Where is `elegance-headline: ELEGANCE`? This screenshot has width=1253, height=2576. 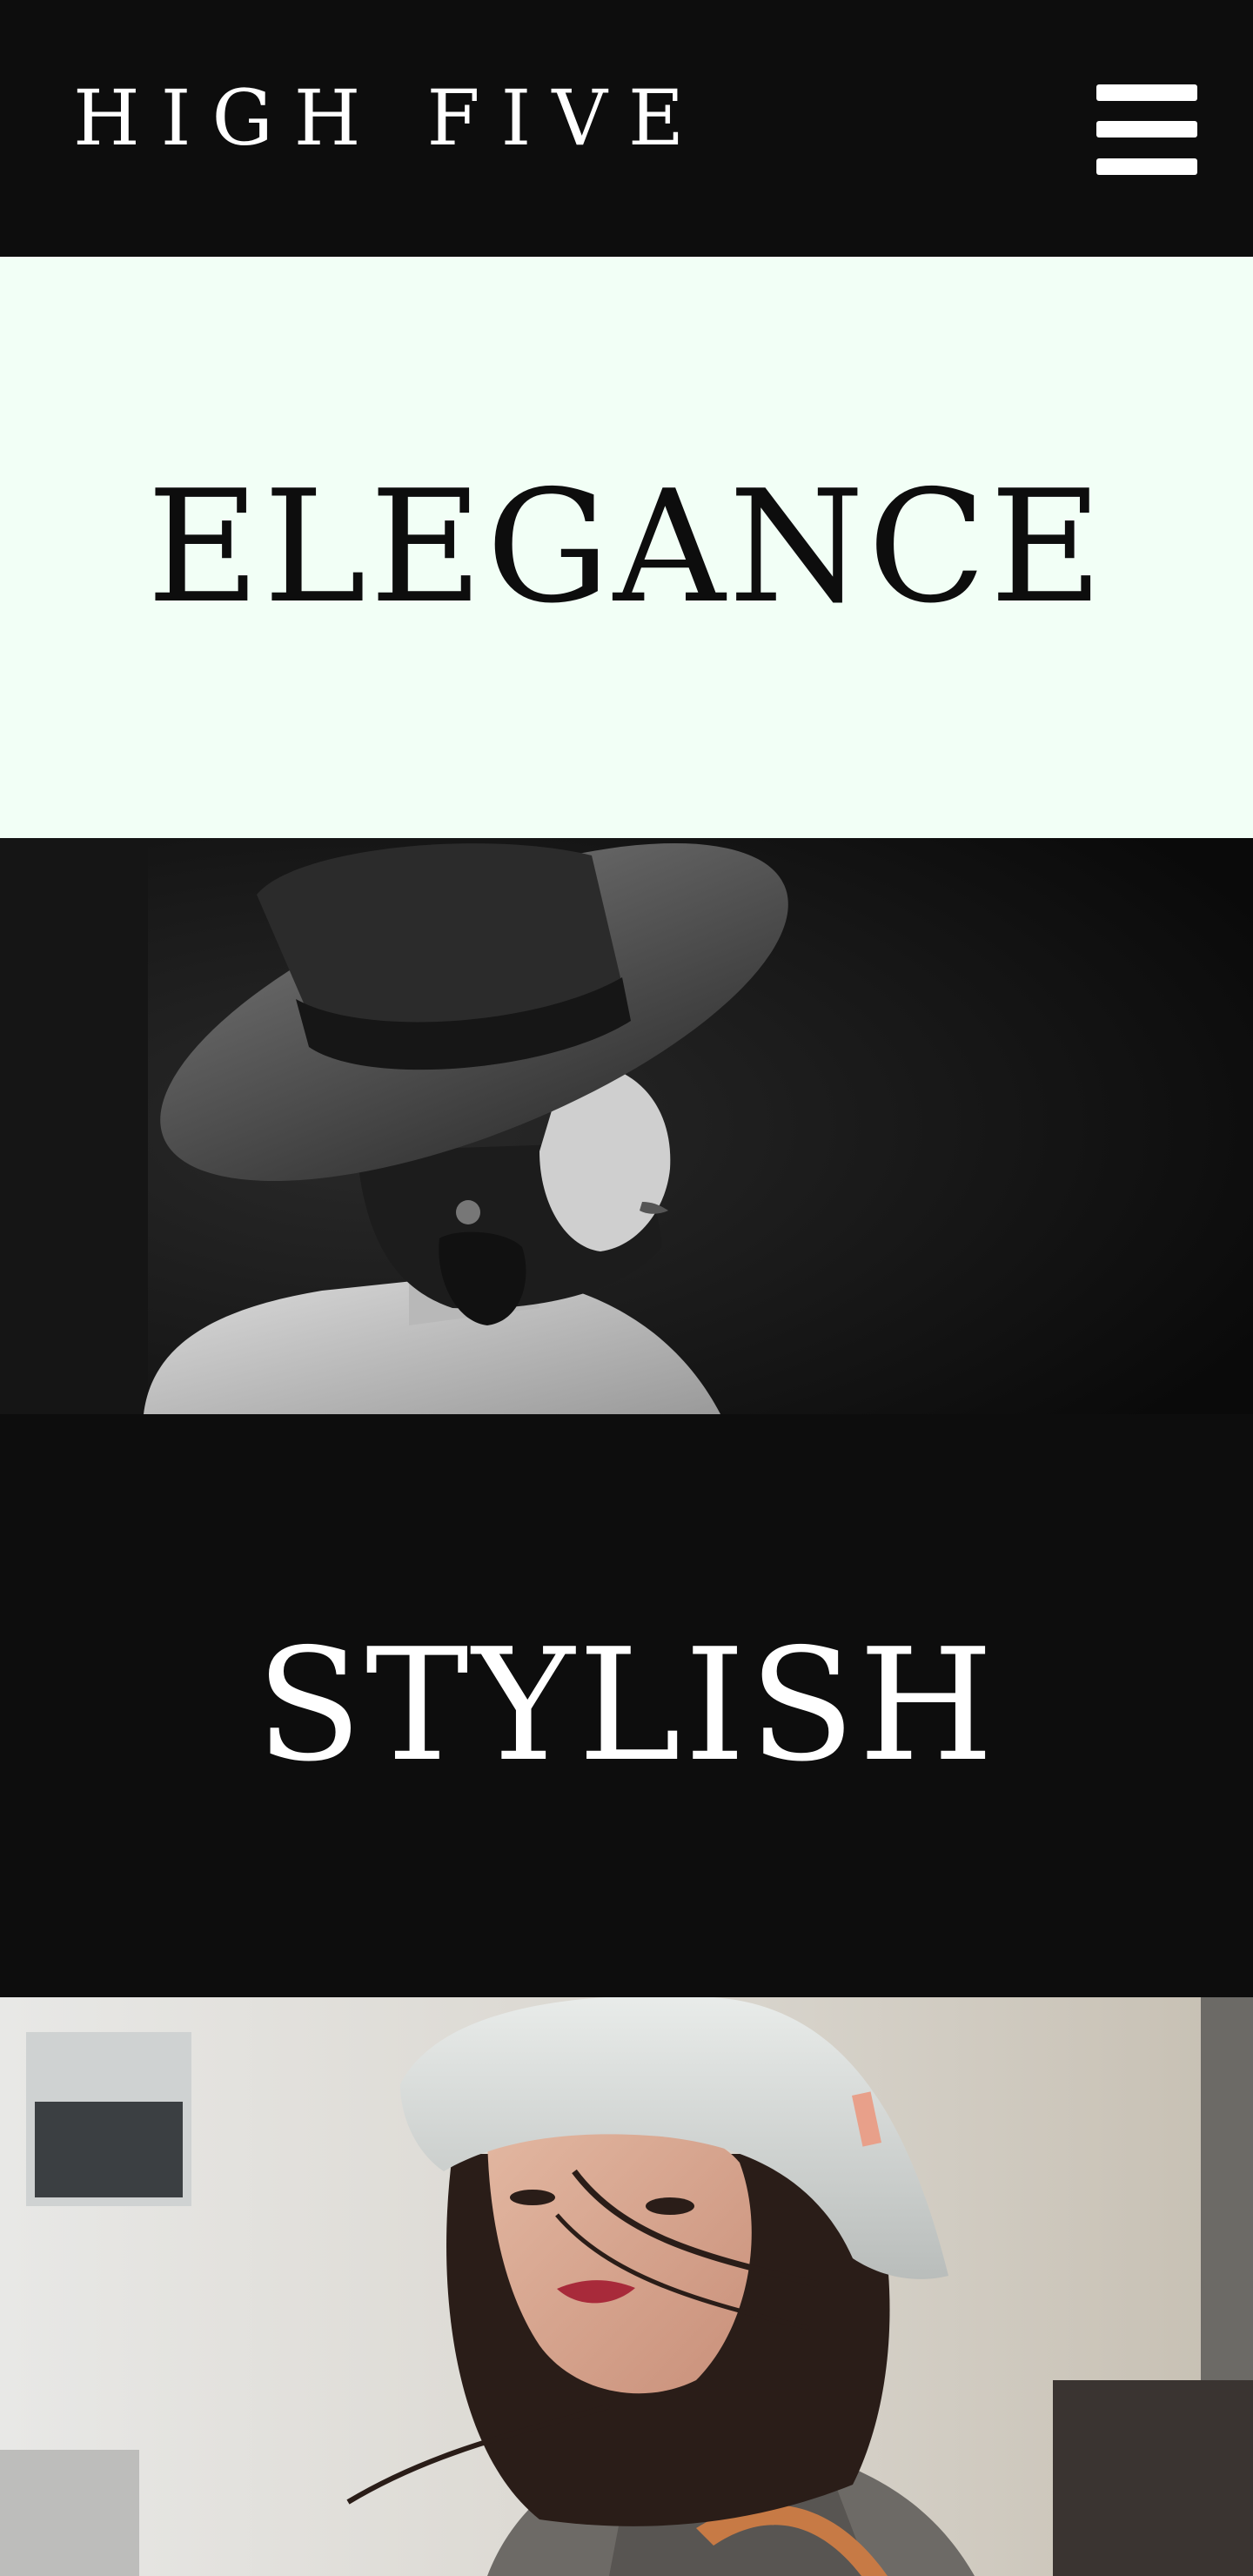
elegance-headline: ELEGANCE is located at coordinates (626, 547).